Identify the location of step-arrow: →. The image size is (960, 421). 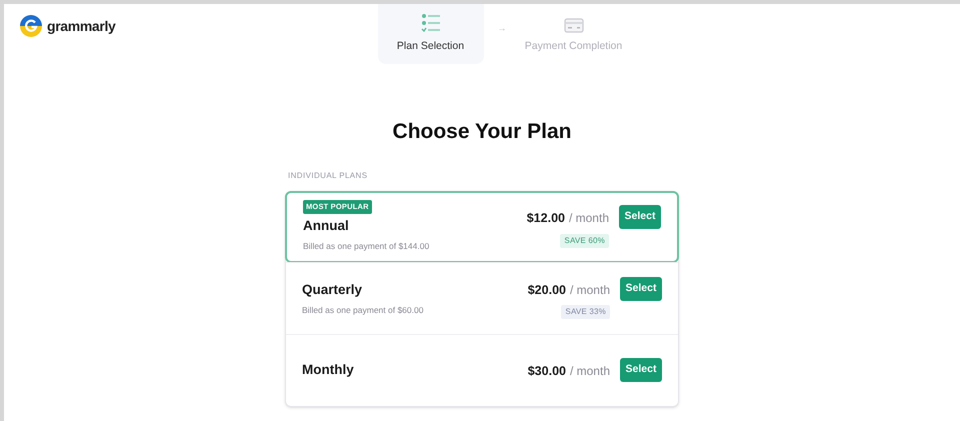
(502, 29).